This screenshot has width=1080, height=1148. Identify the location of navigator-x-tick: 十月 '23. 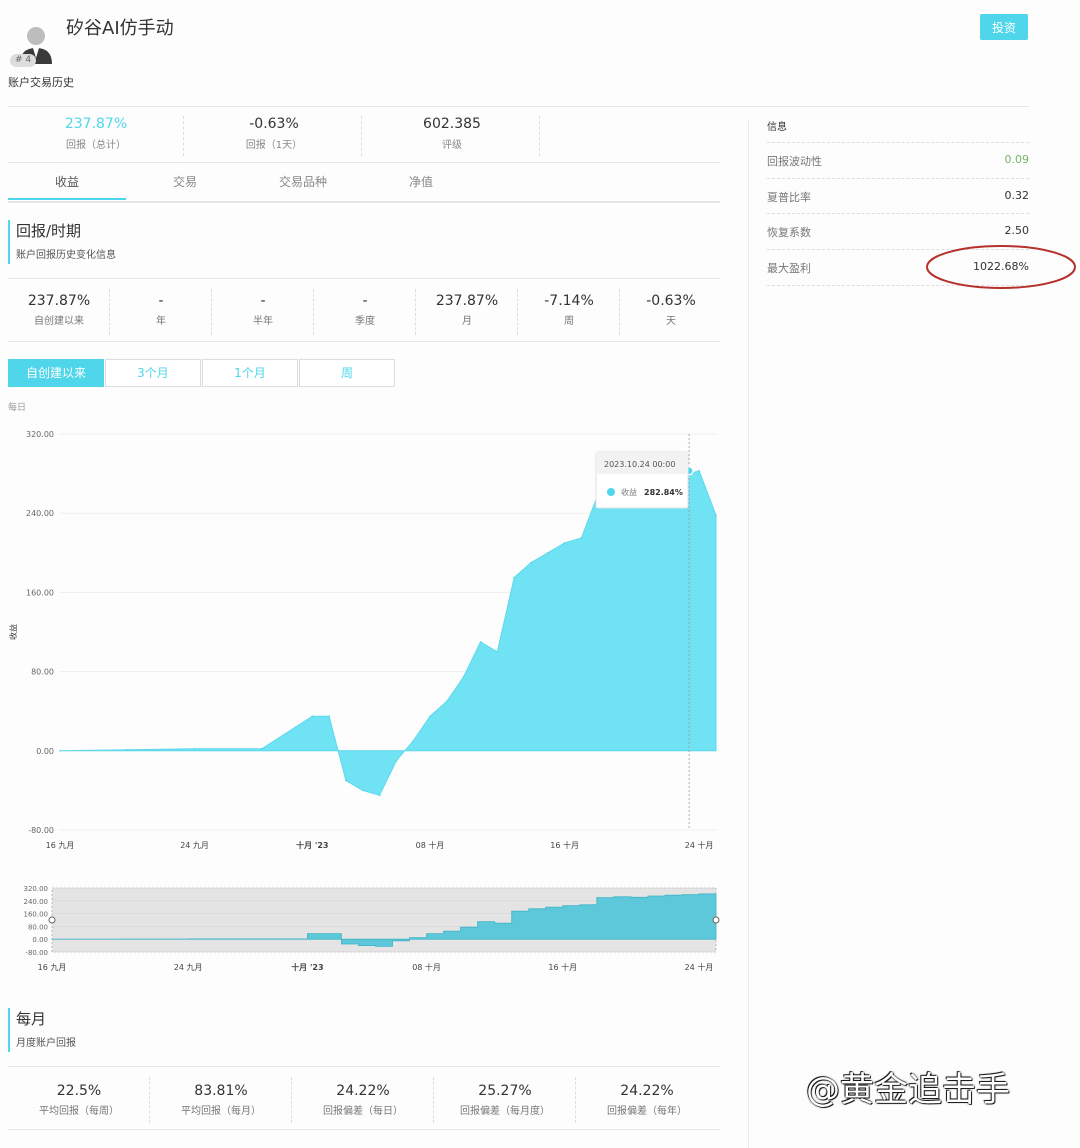
(307, 967).